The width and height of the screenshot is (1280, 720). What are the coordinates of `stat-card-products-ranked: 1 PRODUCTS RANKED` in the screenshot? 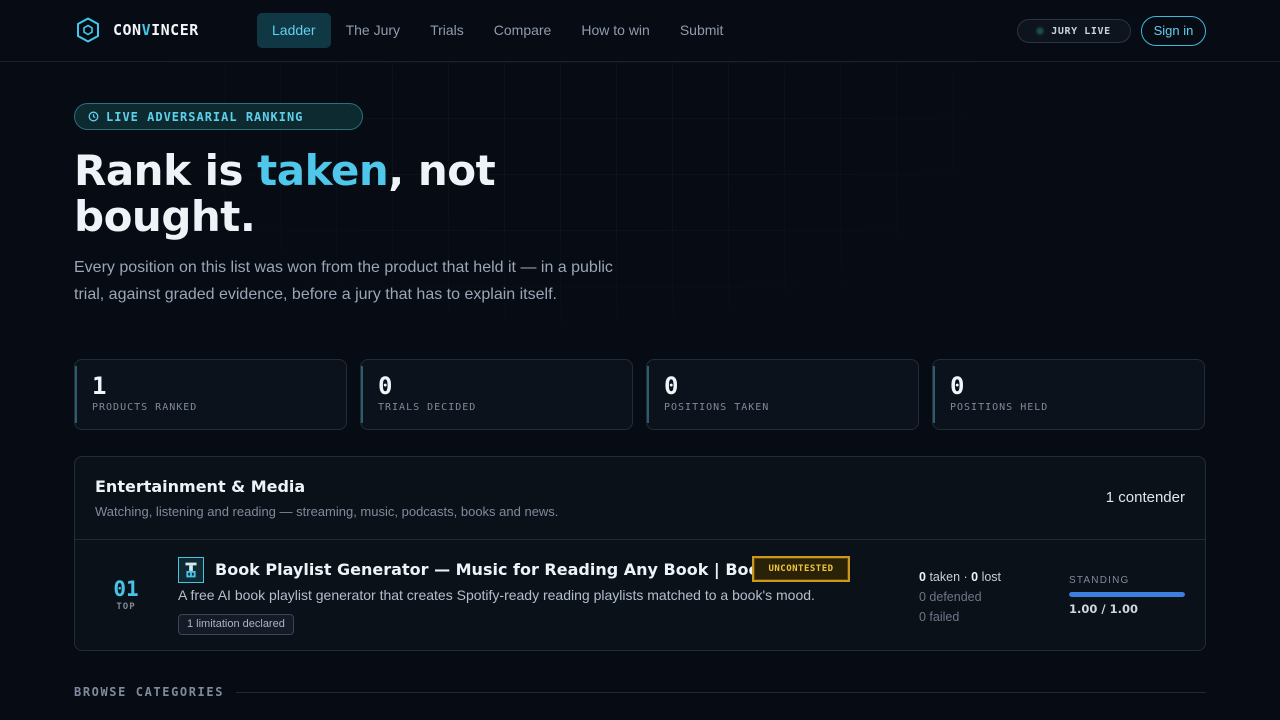 It's located at (210, 394).